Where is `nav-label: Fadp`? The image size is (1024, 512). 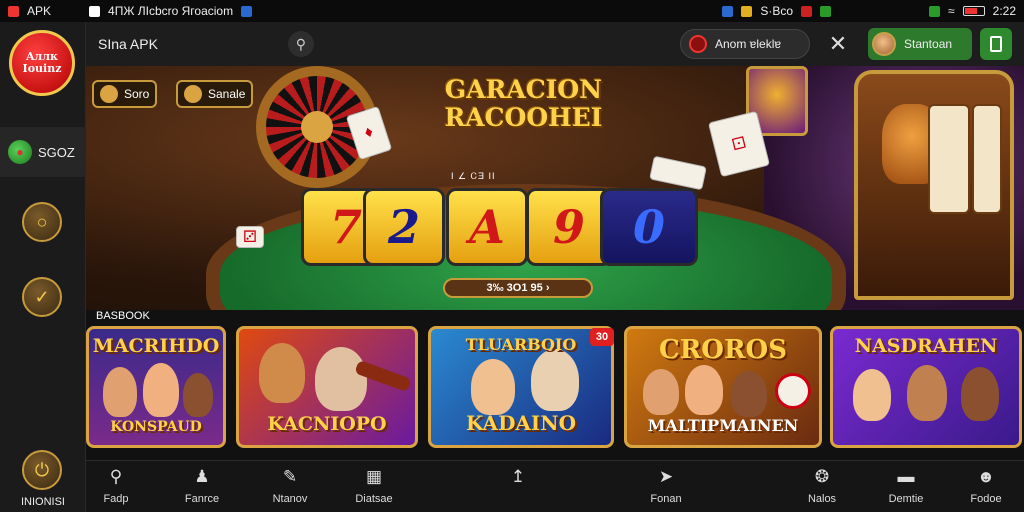 nav-label: Fadp is located at coordinates (116, 499).